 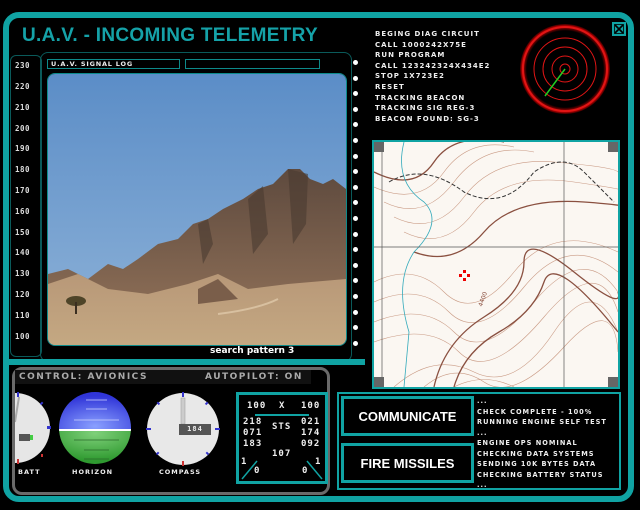 I want to click on status-line: ENGINE OPS NOMINAL, so click(x=527, y=443).